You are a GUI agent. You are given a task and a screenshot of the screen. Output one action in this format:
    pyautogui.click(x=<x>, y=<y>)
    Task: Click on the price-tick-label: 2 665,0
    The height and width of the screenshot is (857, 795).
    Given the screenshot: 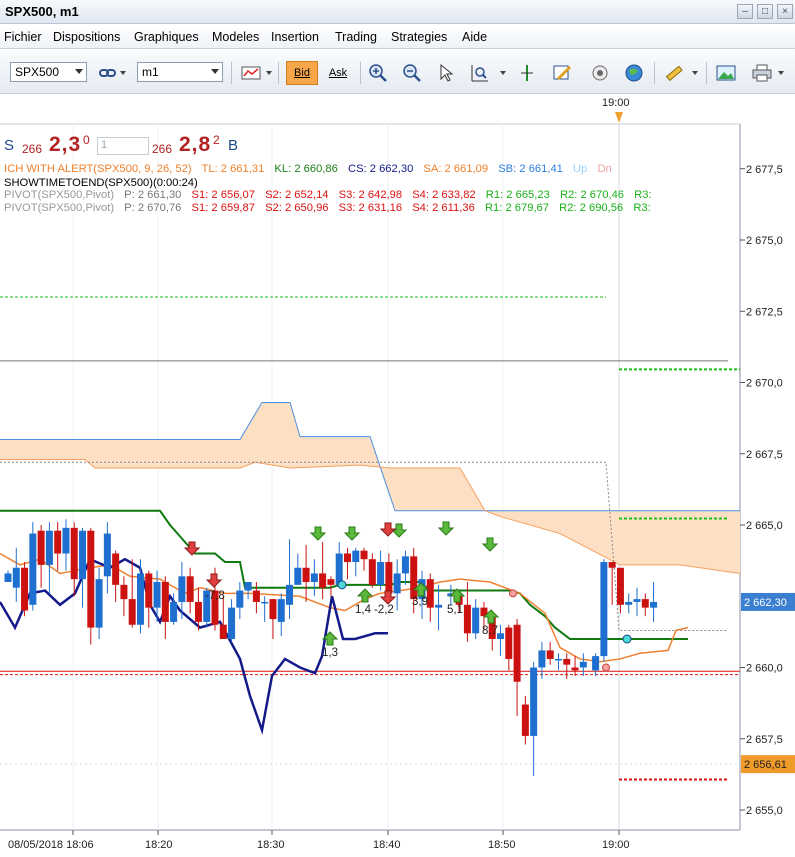 What is the action you would take?
    pyautogui.click(x=764, y=526)
    